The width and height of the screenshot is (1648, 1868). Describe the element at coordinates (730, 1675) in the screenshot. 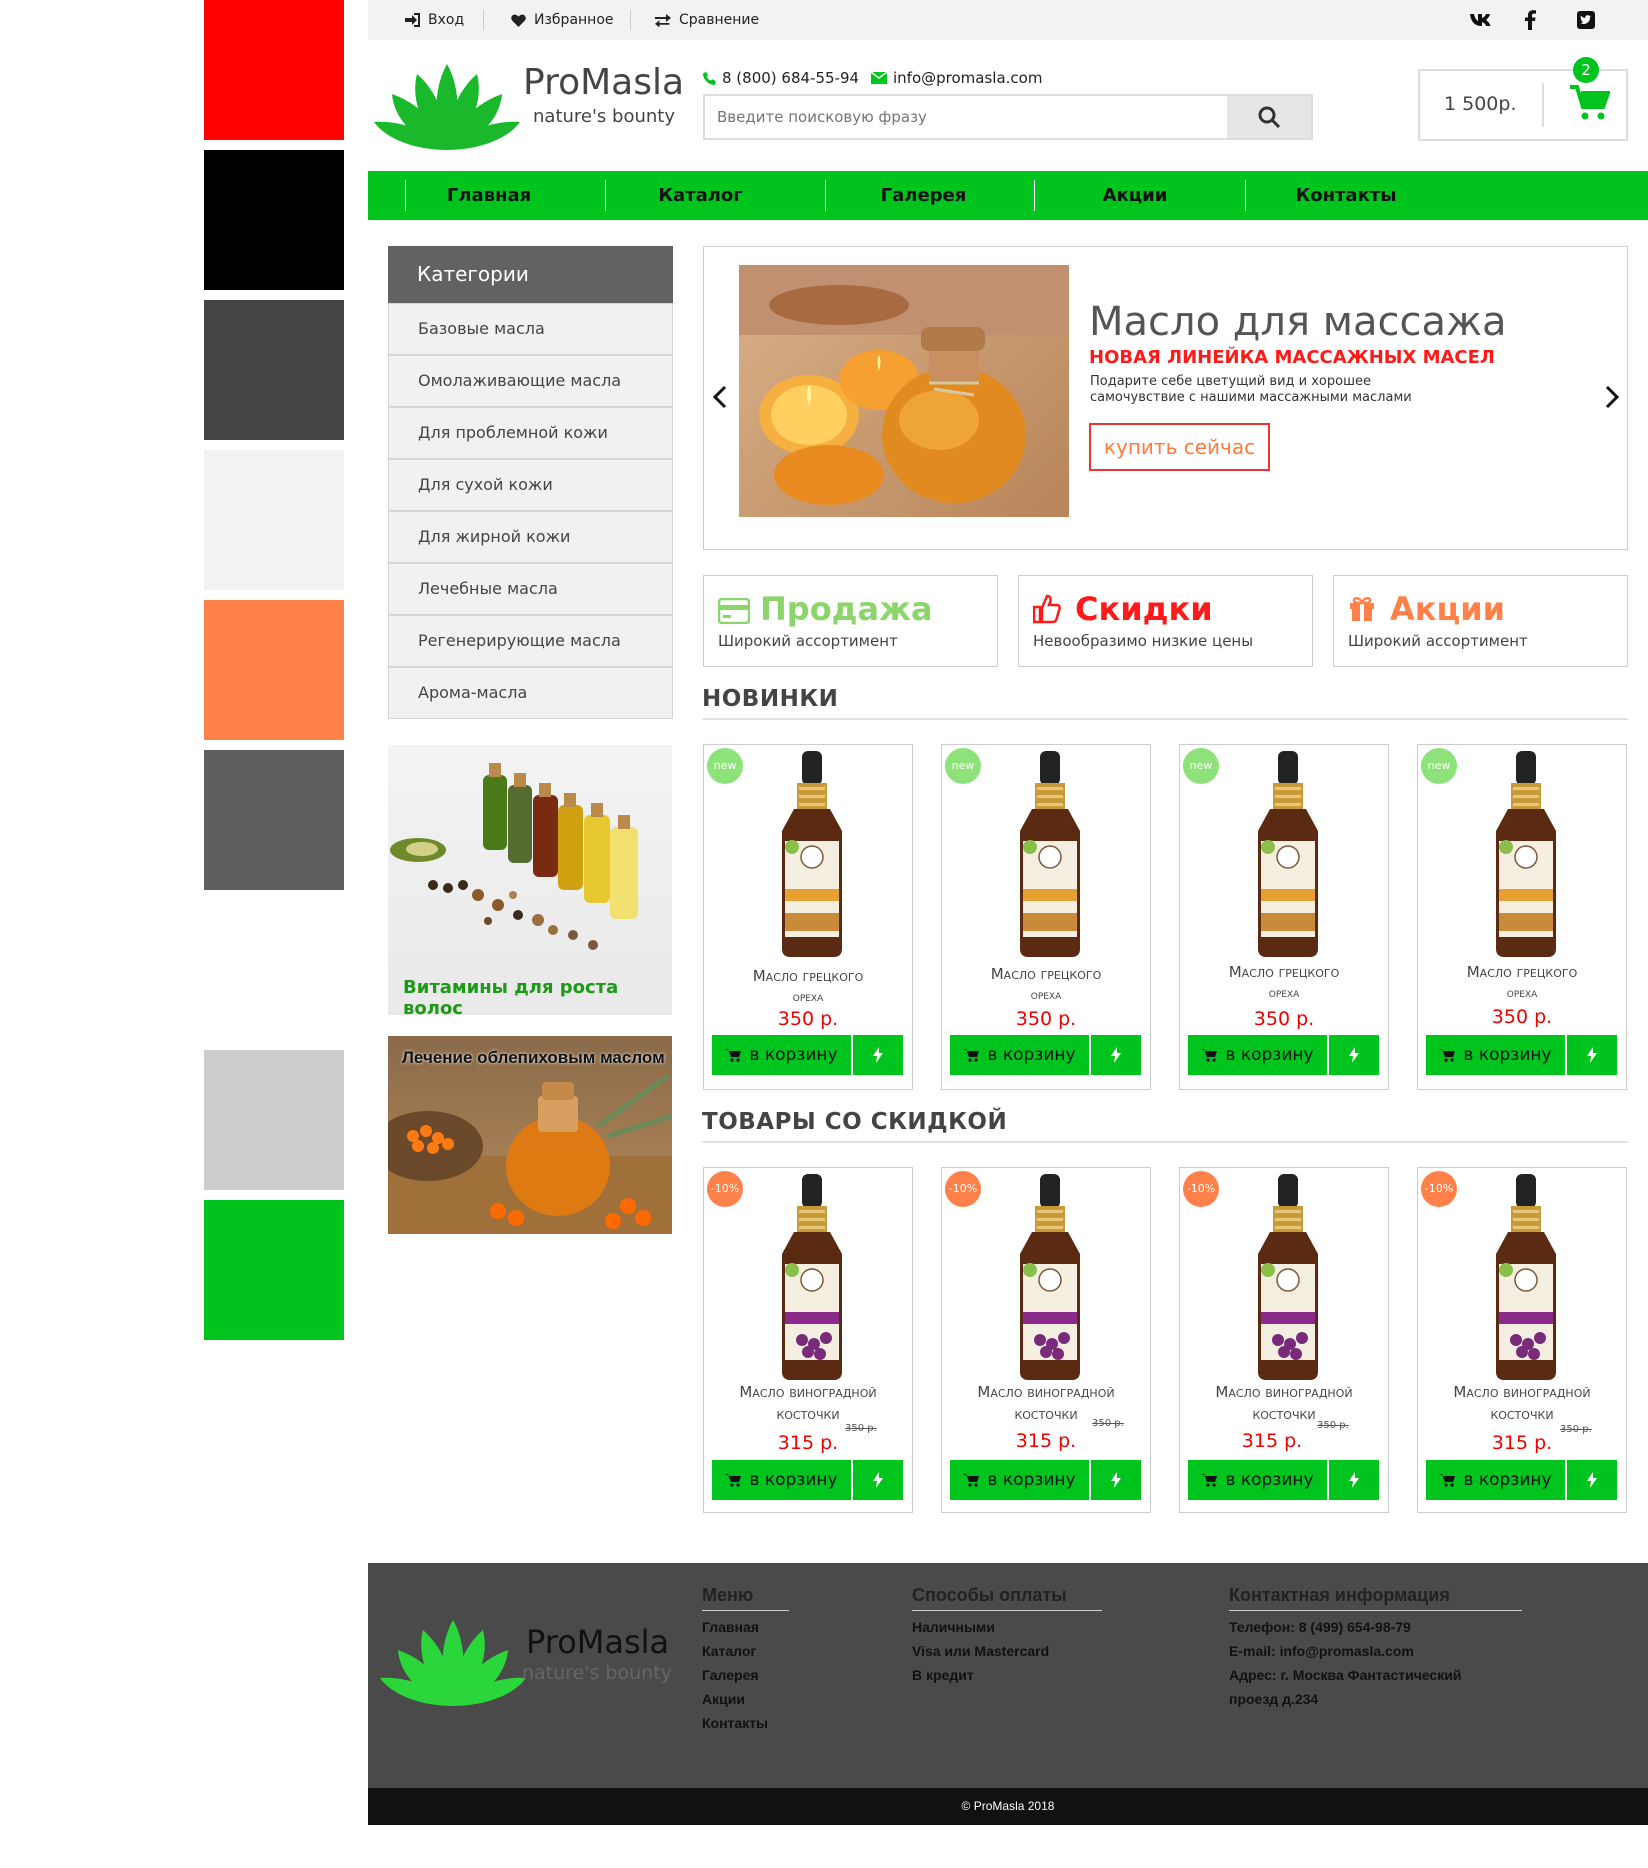

I see `footer-menu-item: Галерея` at that location.